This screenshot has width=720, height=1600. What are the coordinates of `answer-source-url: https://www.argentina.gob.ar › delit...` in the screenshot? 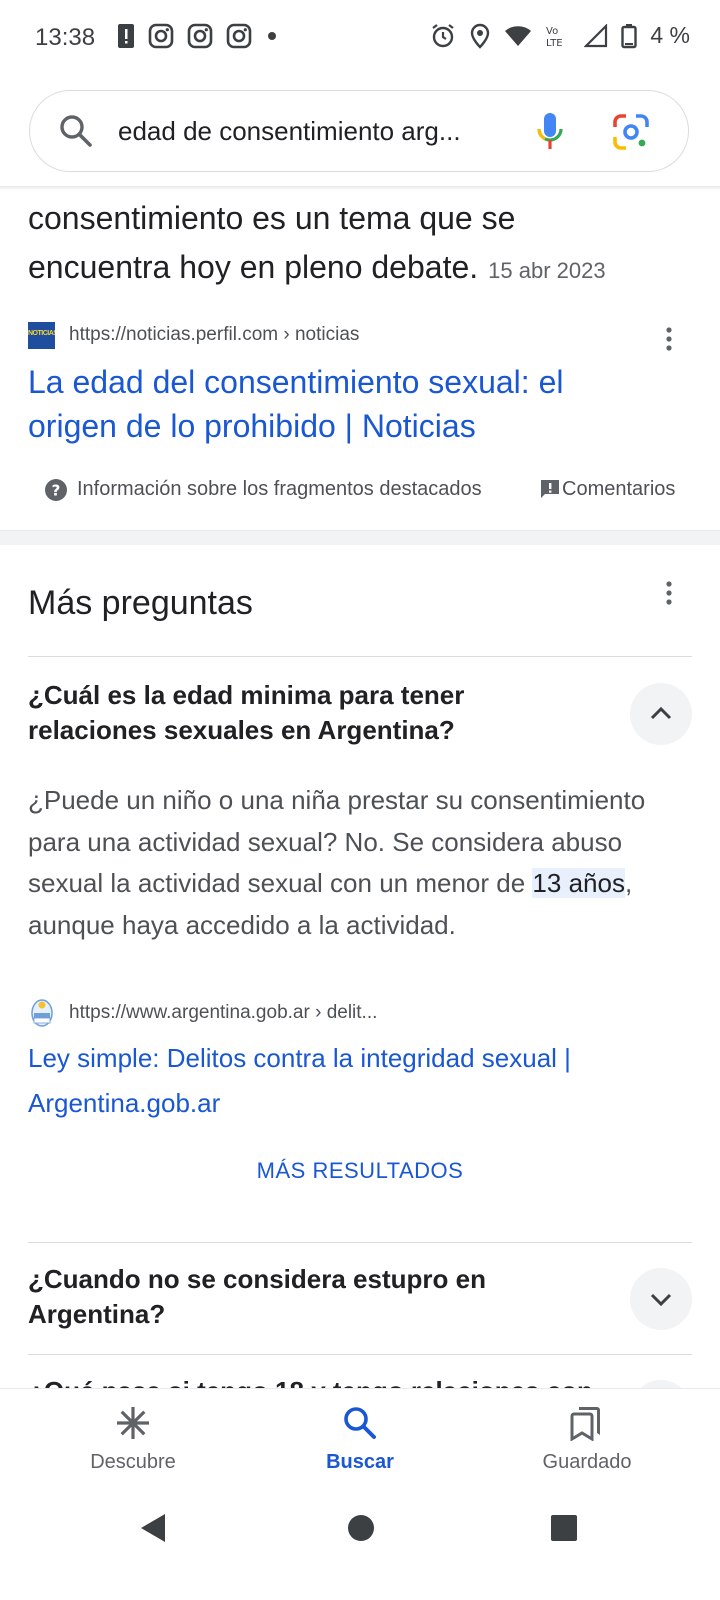 It's located at (223, 1013).